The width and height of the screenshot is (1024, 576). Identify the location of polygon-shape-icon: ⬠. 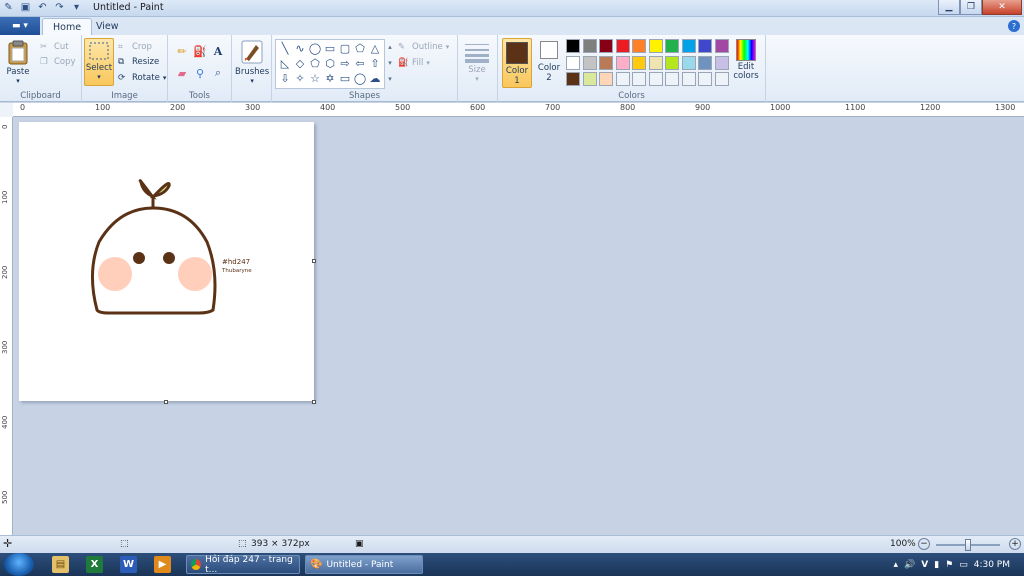
(360, 48).